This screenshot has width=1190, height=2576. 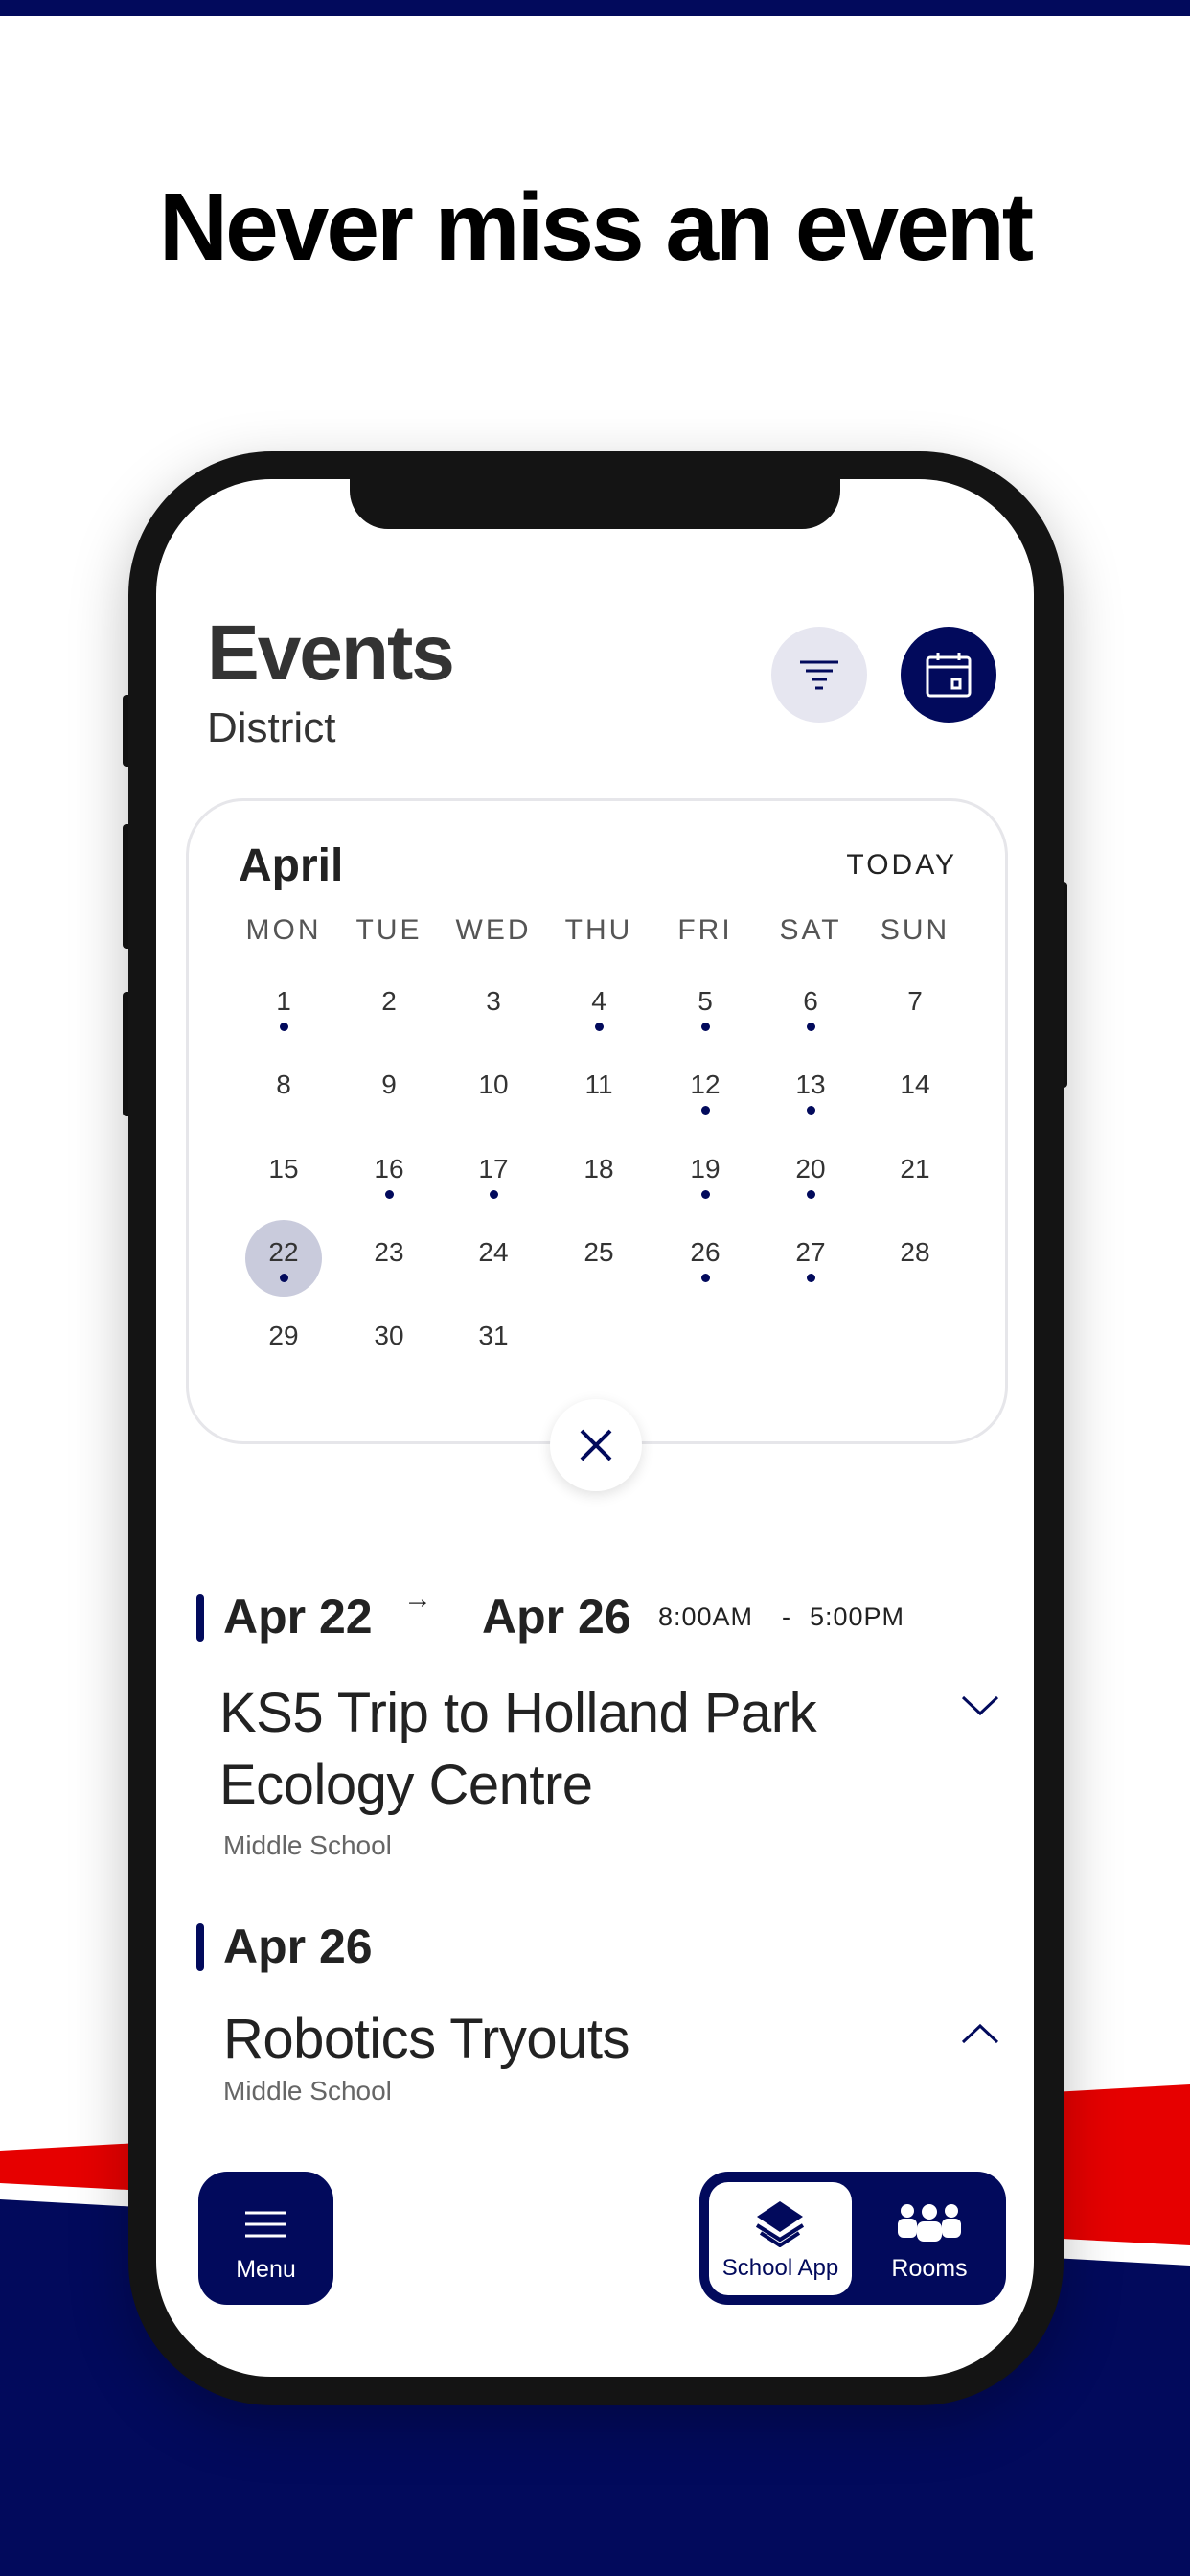 I want to click on calendar-day: 8, so click(x=284, y=1090).